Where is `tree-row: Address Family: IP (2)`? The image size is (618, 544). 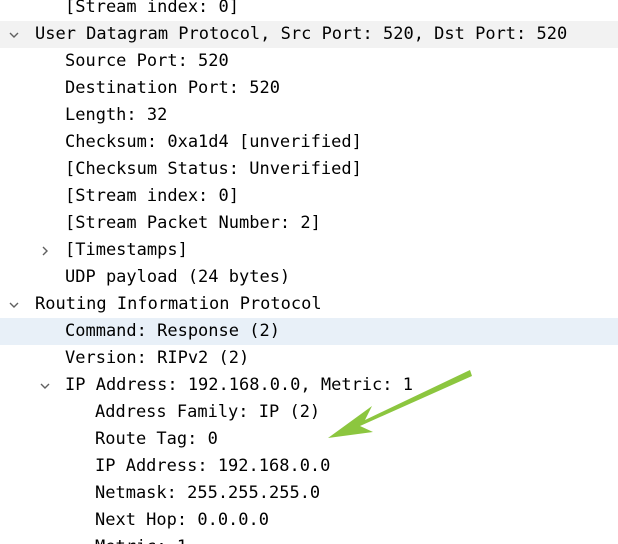
tree-row: Address Family: IP (2) is located at coordinates (309, 412).